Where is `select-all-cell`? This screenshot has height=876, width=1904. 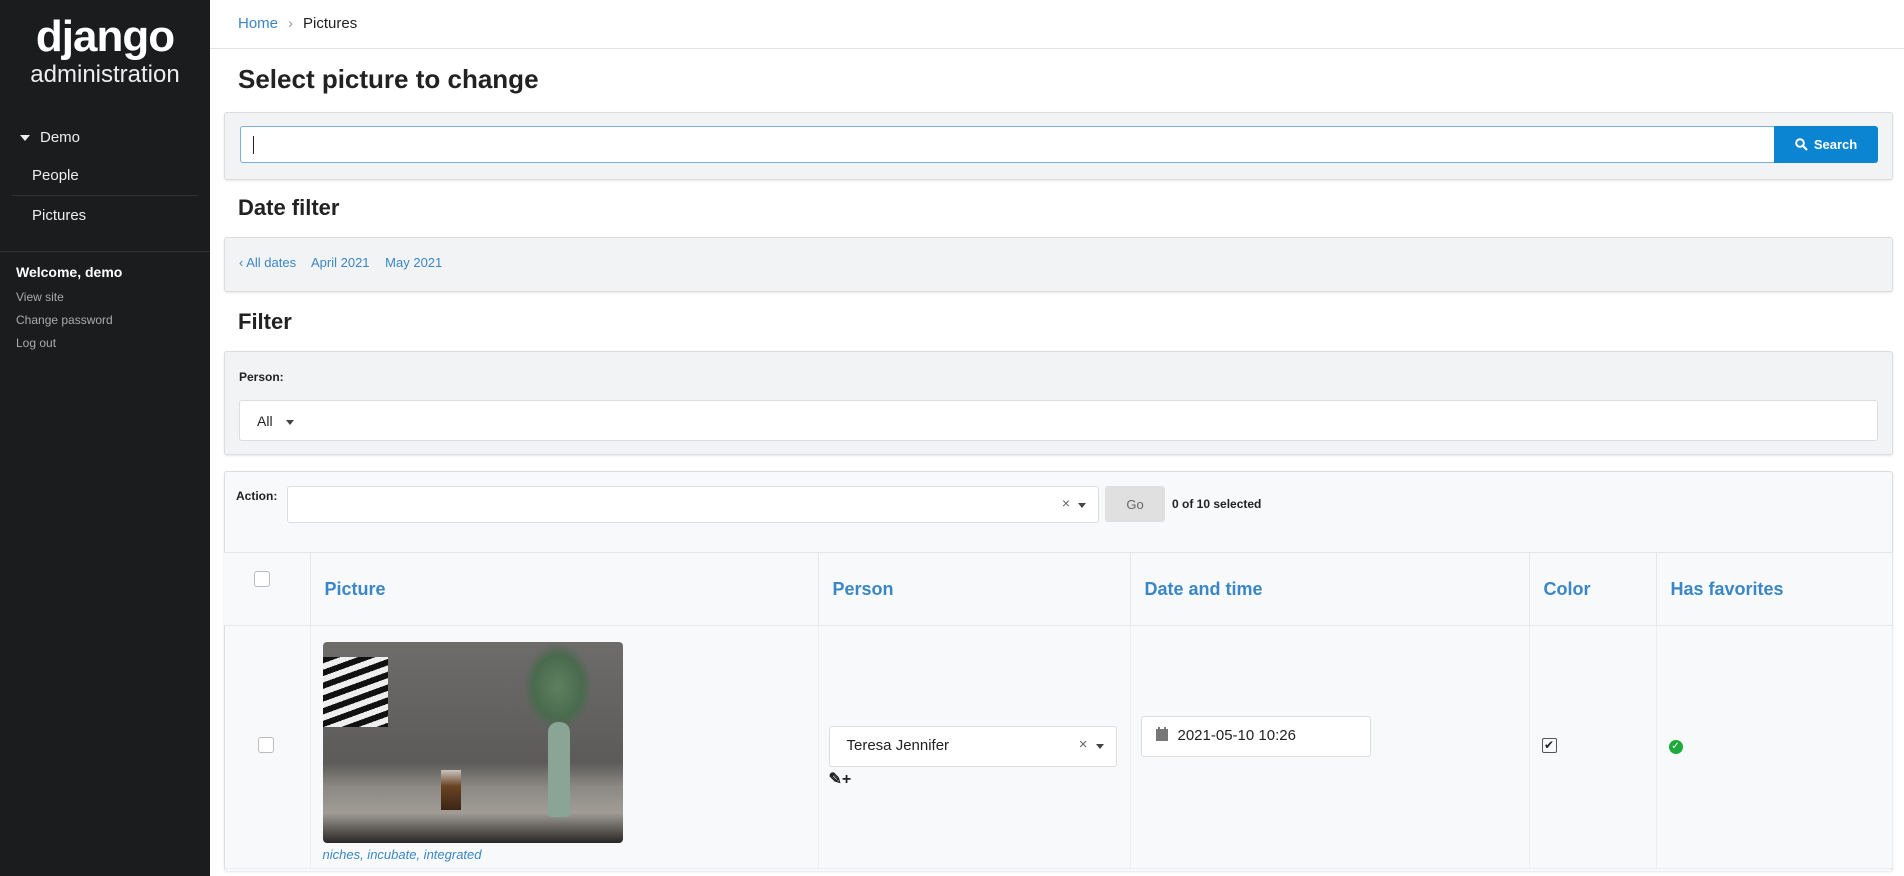
select-all-cell is located at coordinates (267, 589).